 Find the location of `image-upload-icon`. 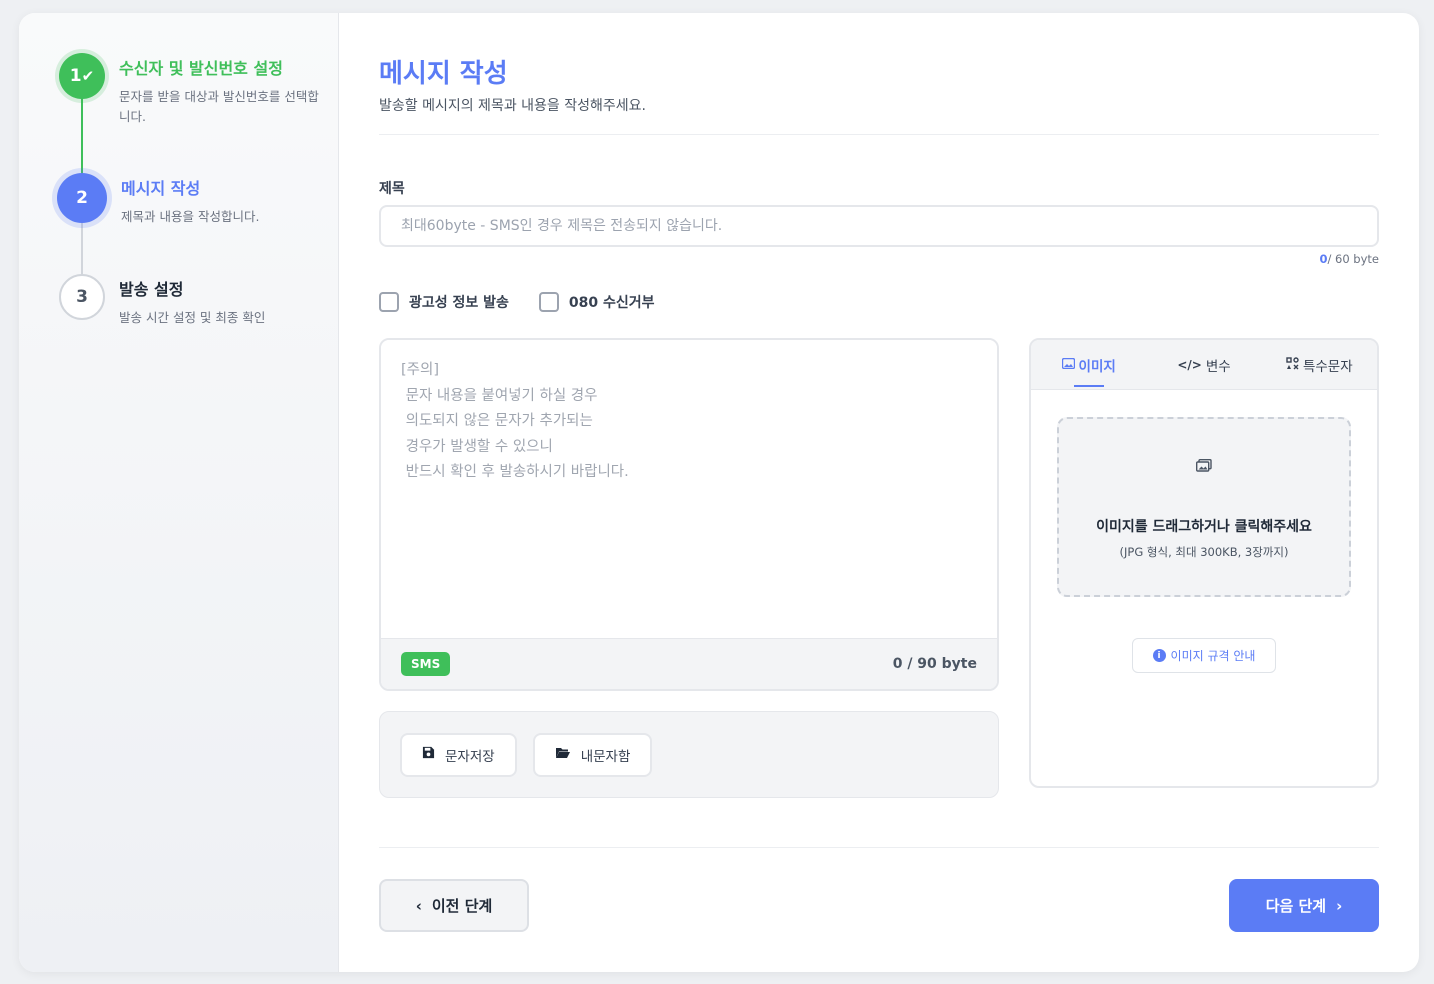

image-upload-icon is located at coordinates (1203, 467).